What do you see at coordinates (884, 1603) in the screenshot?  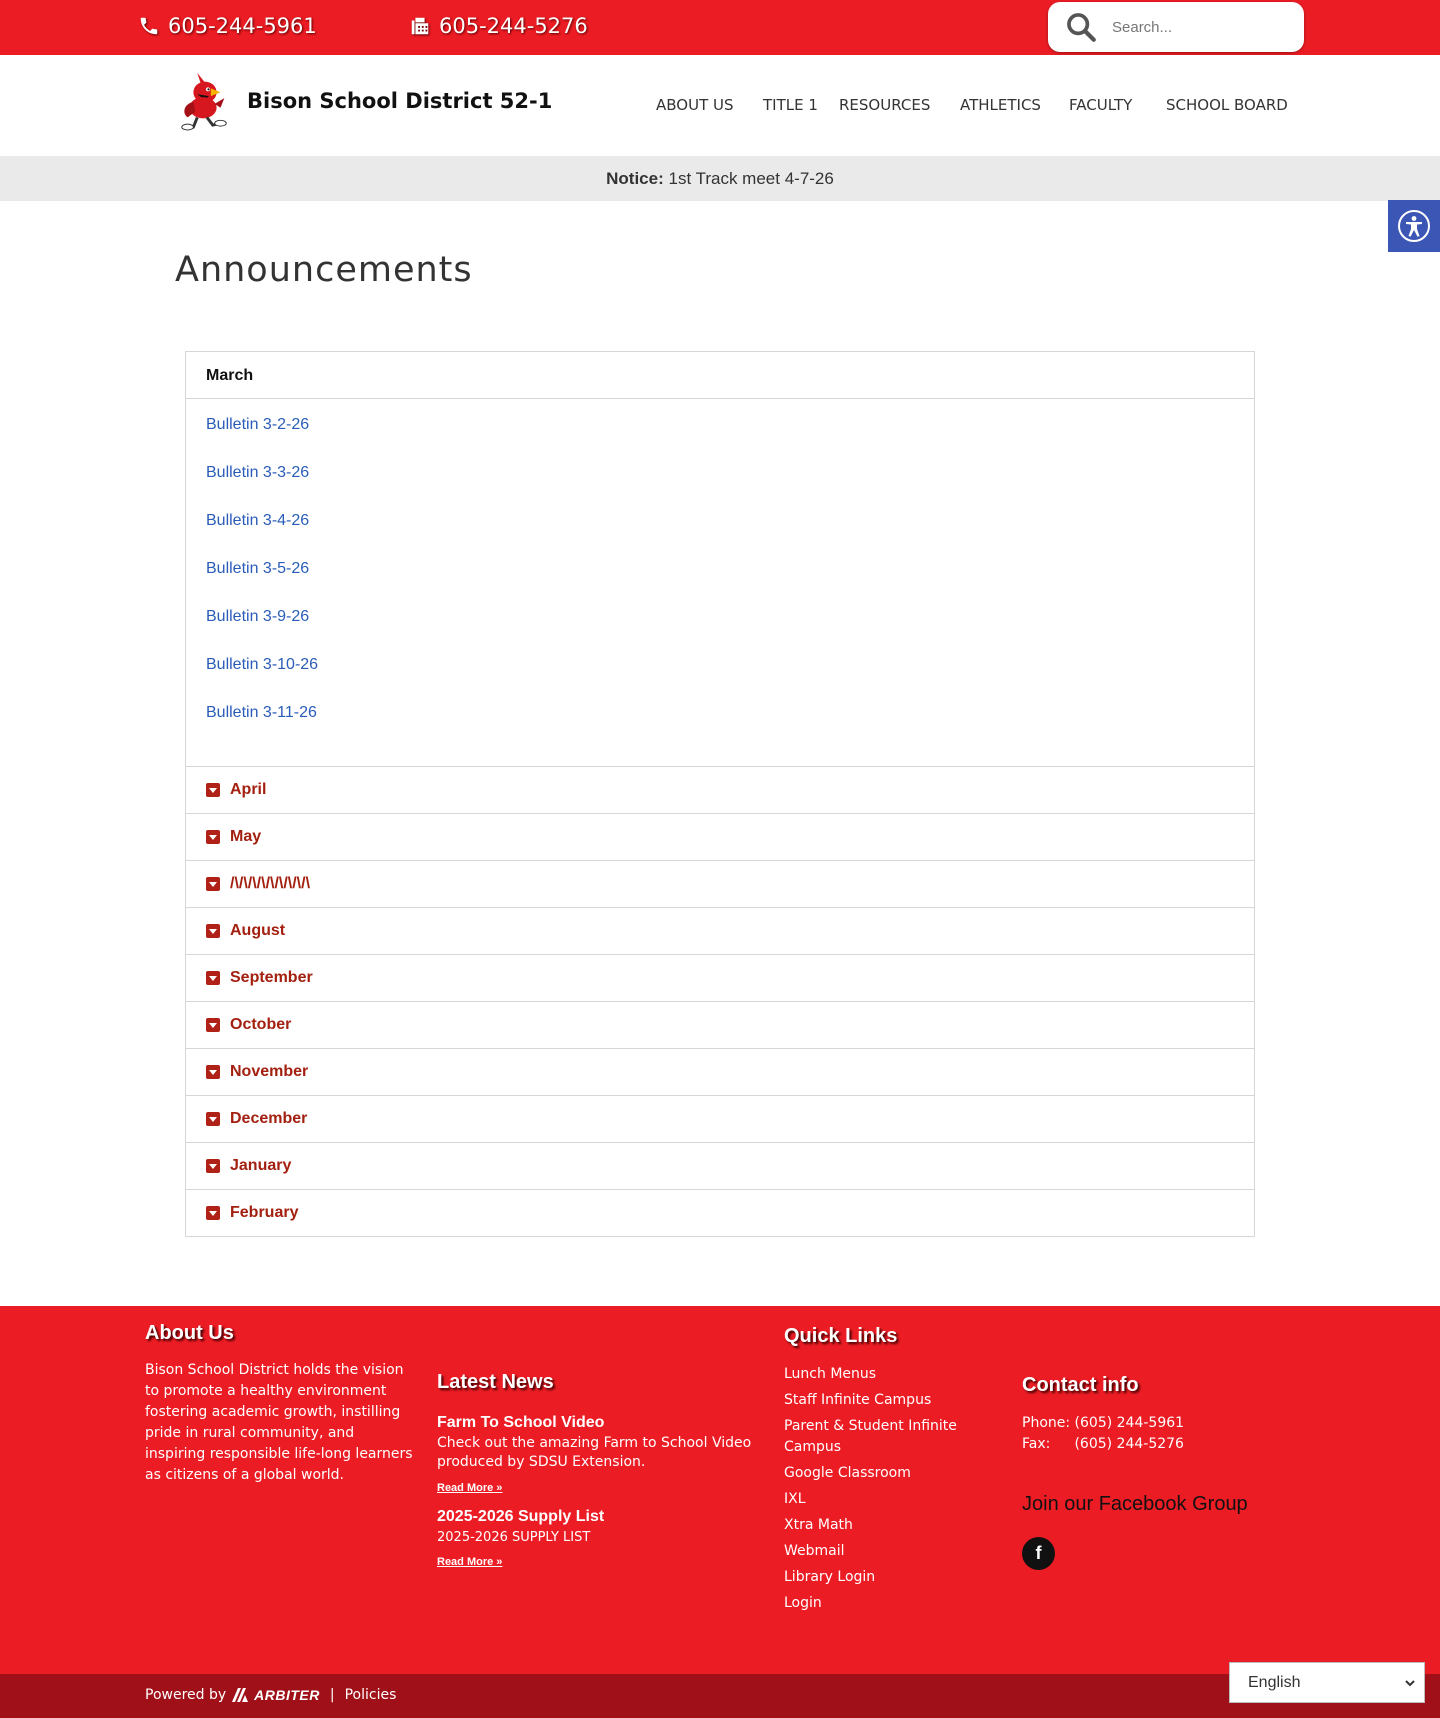 I see `quick-link: Login` at bounding box center [884, 1603].